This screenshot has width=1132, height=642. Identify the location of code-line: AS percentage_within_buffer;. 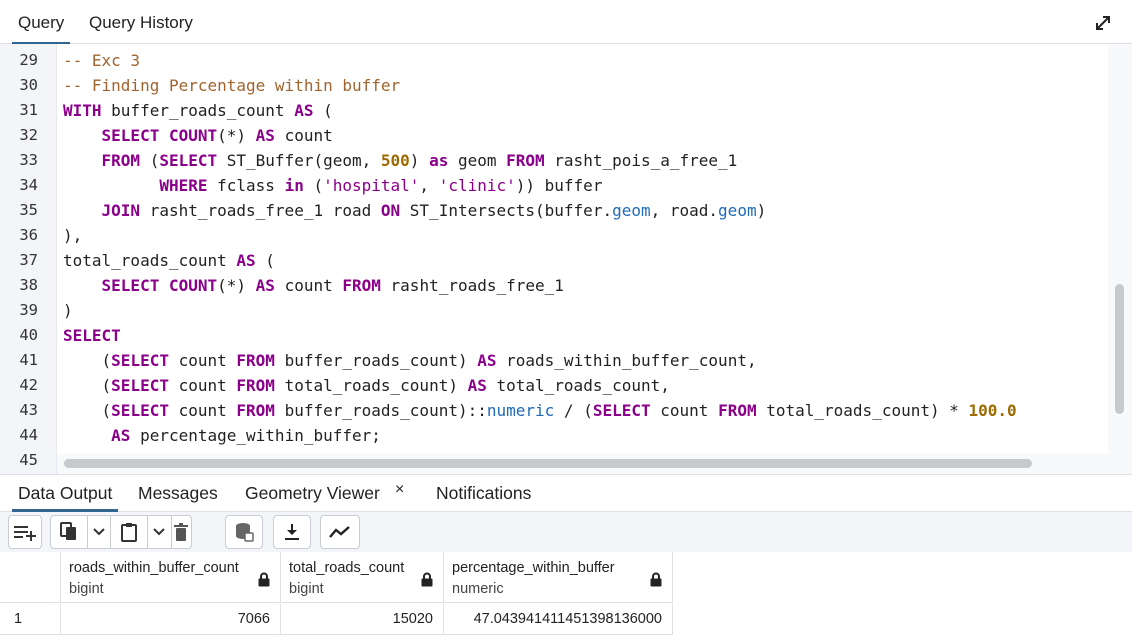
(222, 435).